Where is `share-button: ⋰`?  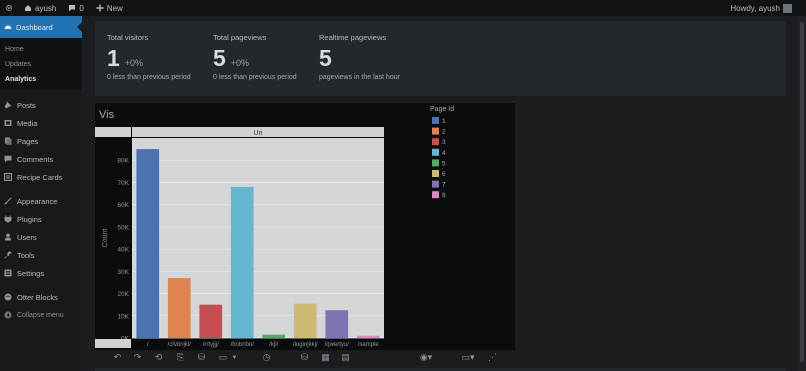 share-button: ⋰ is located at coordinates (492, 357).